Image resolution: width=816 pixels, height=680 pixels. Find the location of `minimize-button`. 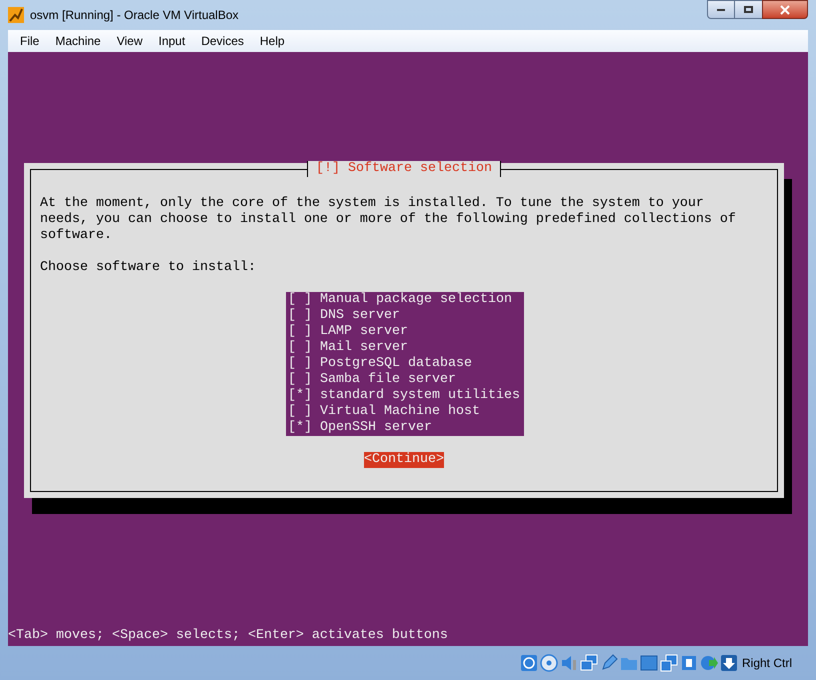

minimize-button is located at coordinates (721, 9).